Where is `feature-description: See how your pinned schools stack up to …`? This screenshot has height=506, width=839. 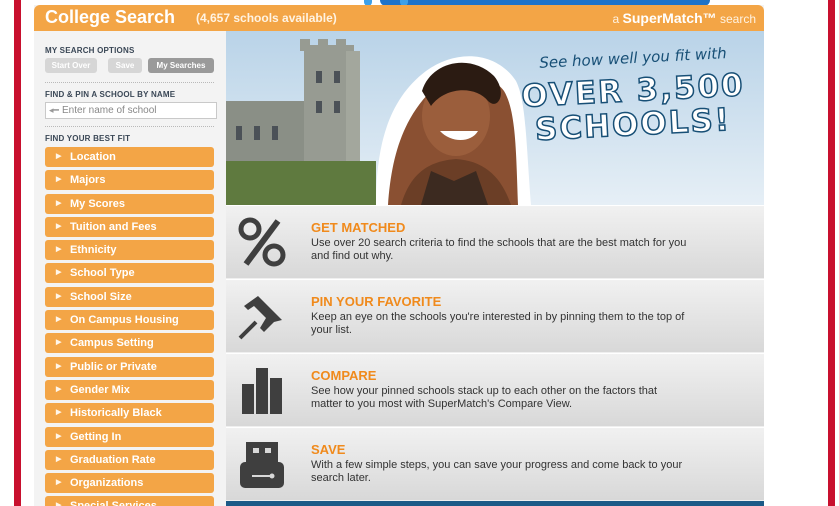
feature-description: See how your pinned schools stack up to … is located at coordinates (484, 397).